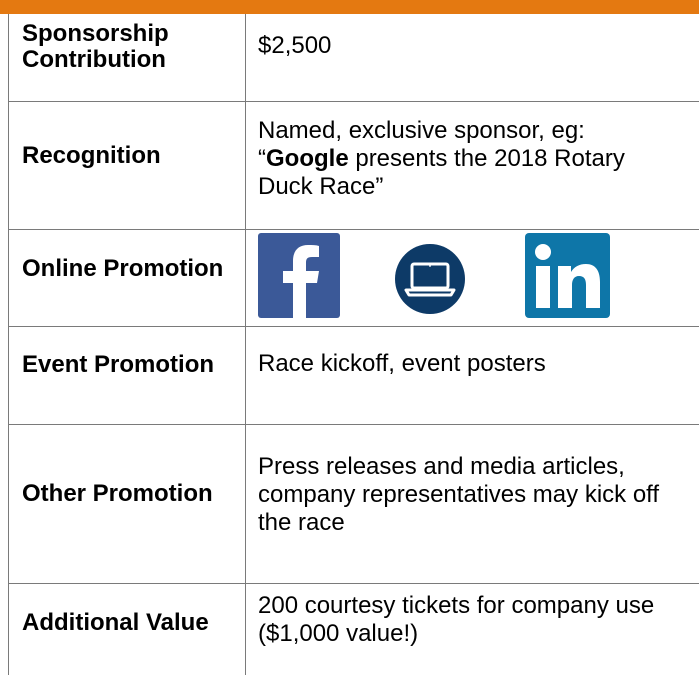 The width and height of the screenshot is (699, 675). I want to click on row-label-sponsorship: Sponsorship Contribution, so click(95, 46).